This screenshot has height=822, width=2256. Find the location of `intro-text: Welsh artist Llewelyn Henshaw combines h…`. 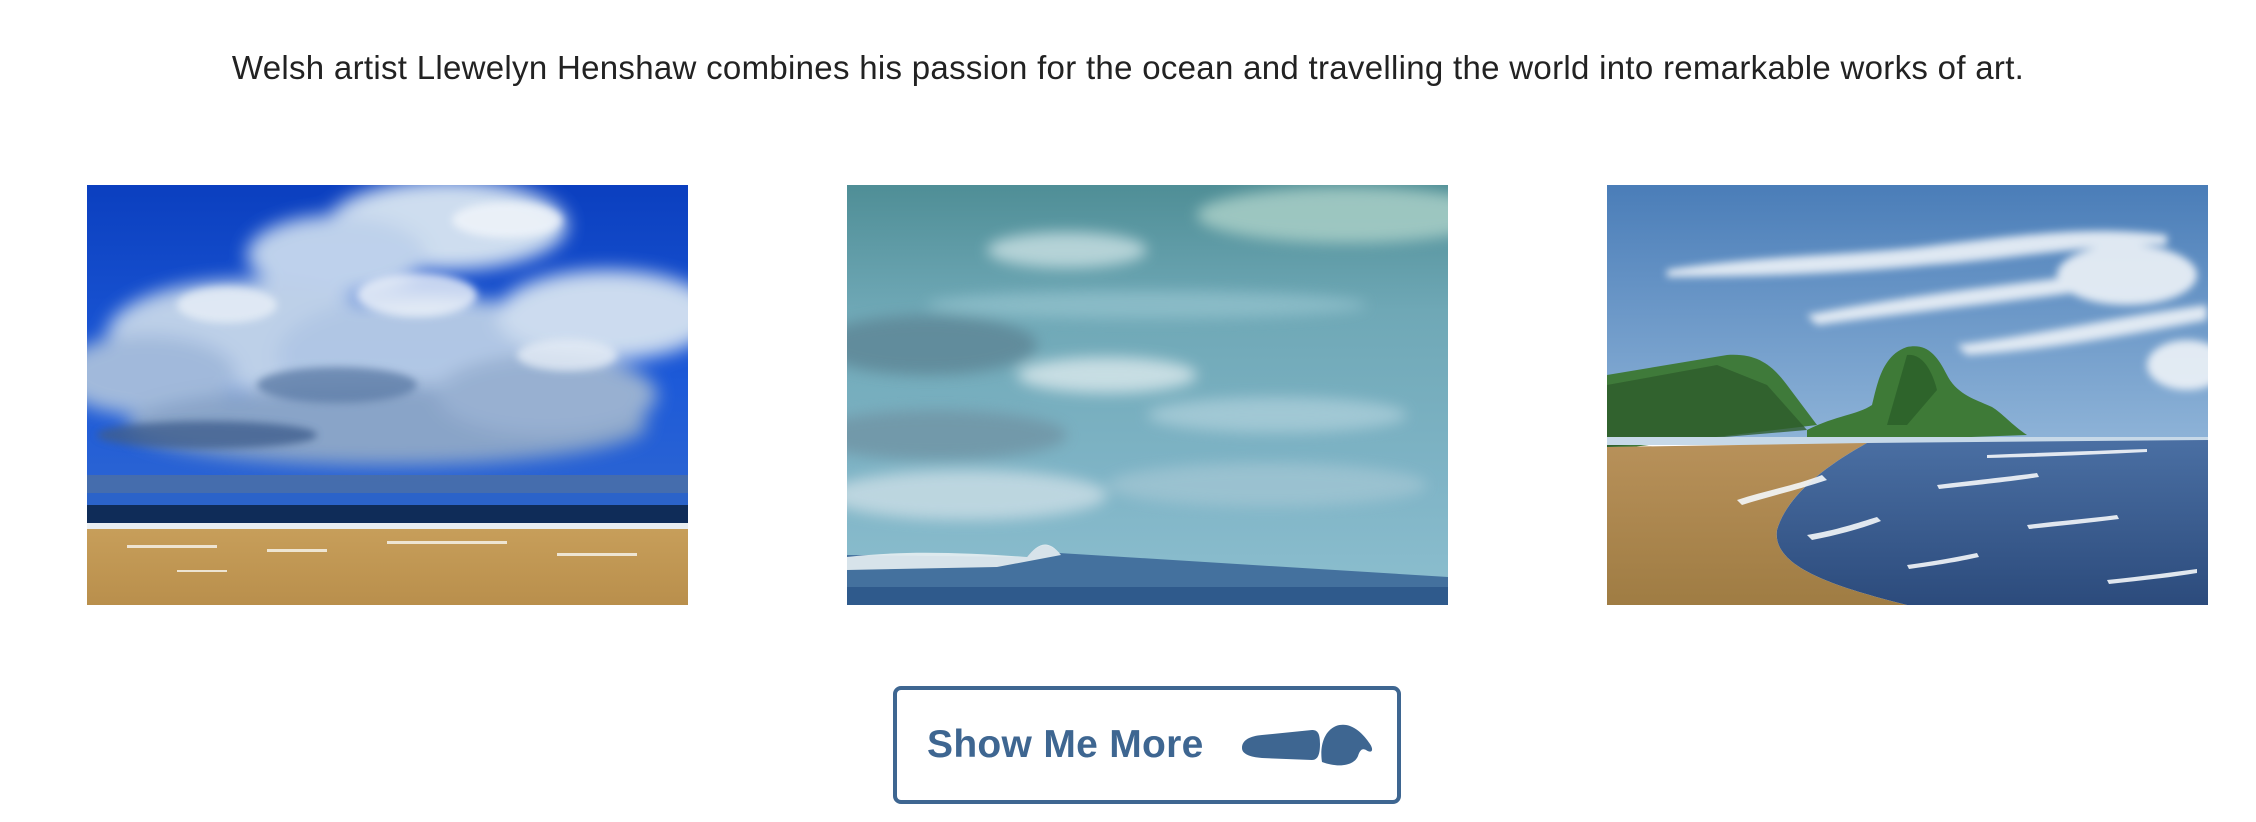

intro-text: Welsh artist Llewelyn Henshaw combines h… is located at coordinates (1128, 67).